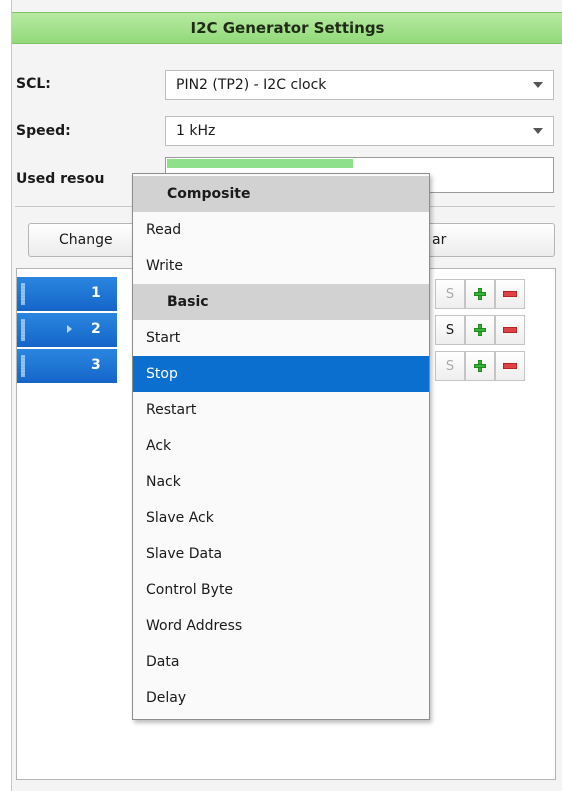  I want to click on menu-item-ack: Ack, so click(281, 446).